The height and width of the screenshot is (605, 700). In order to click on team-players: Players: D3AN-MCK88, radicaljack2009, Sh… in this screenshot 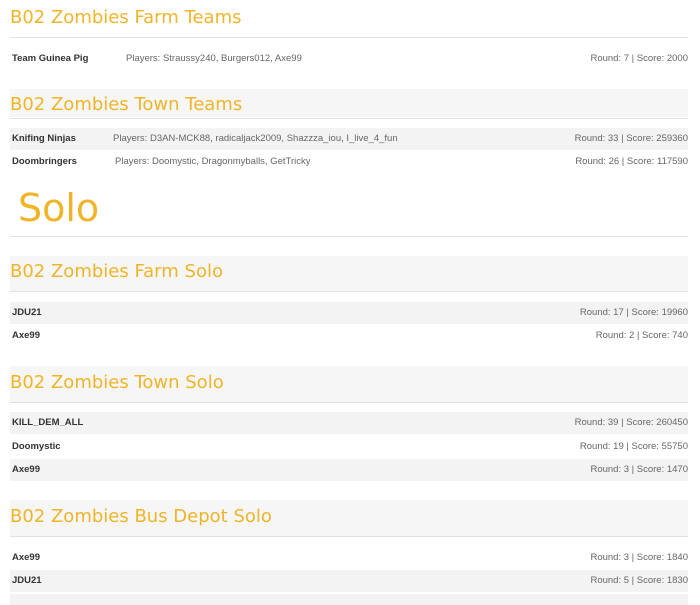, I will do `click(255, 138)`.